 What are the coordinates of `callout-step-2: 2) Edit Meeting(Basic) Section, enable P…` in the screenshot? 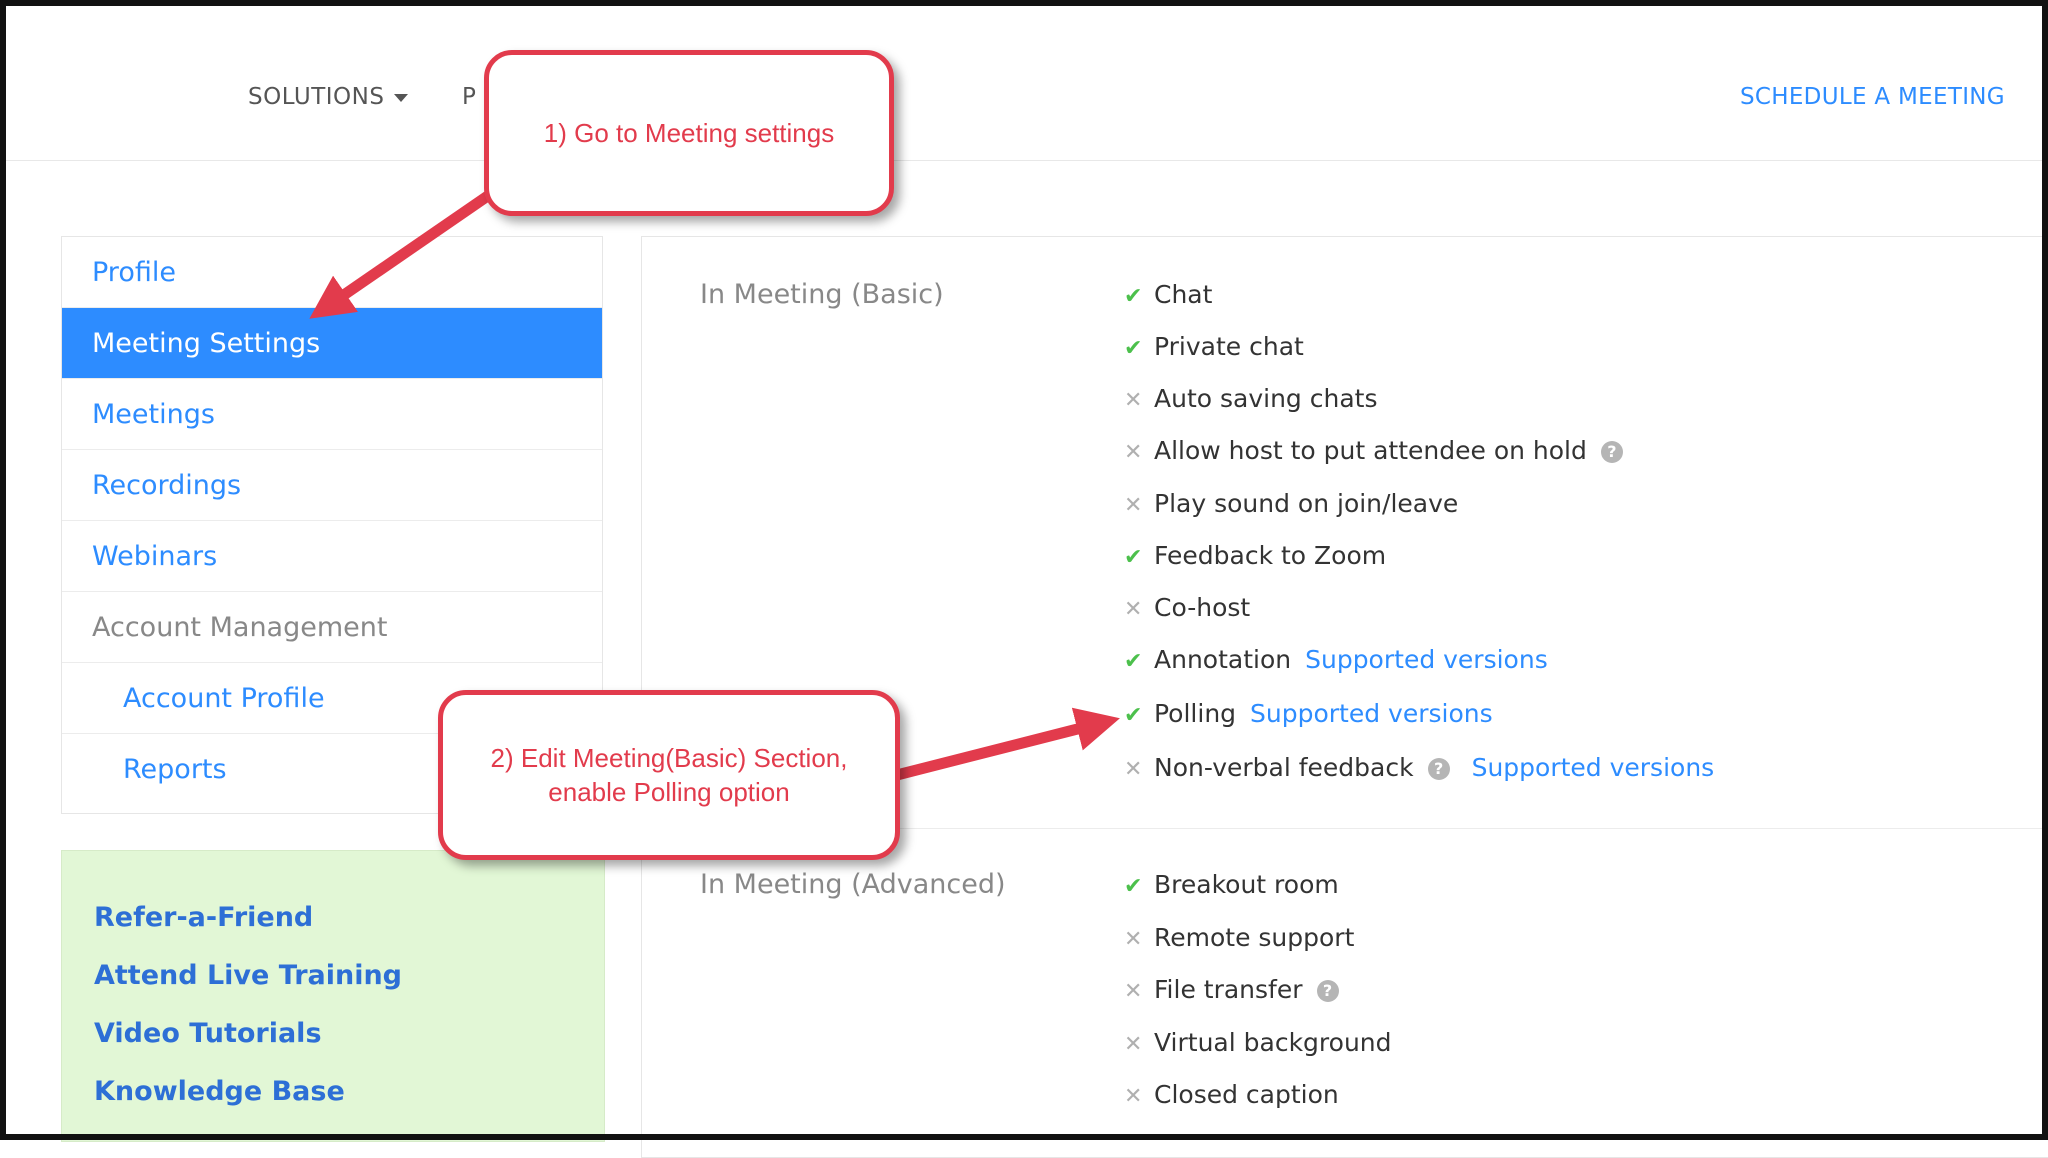 It's located at (669, 775).